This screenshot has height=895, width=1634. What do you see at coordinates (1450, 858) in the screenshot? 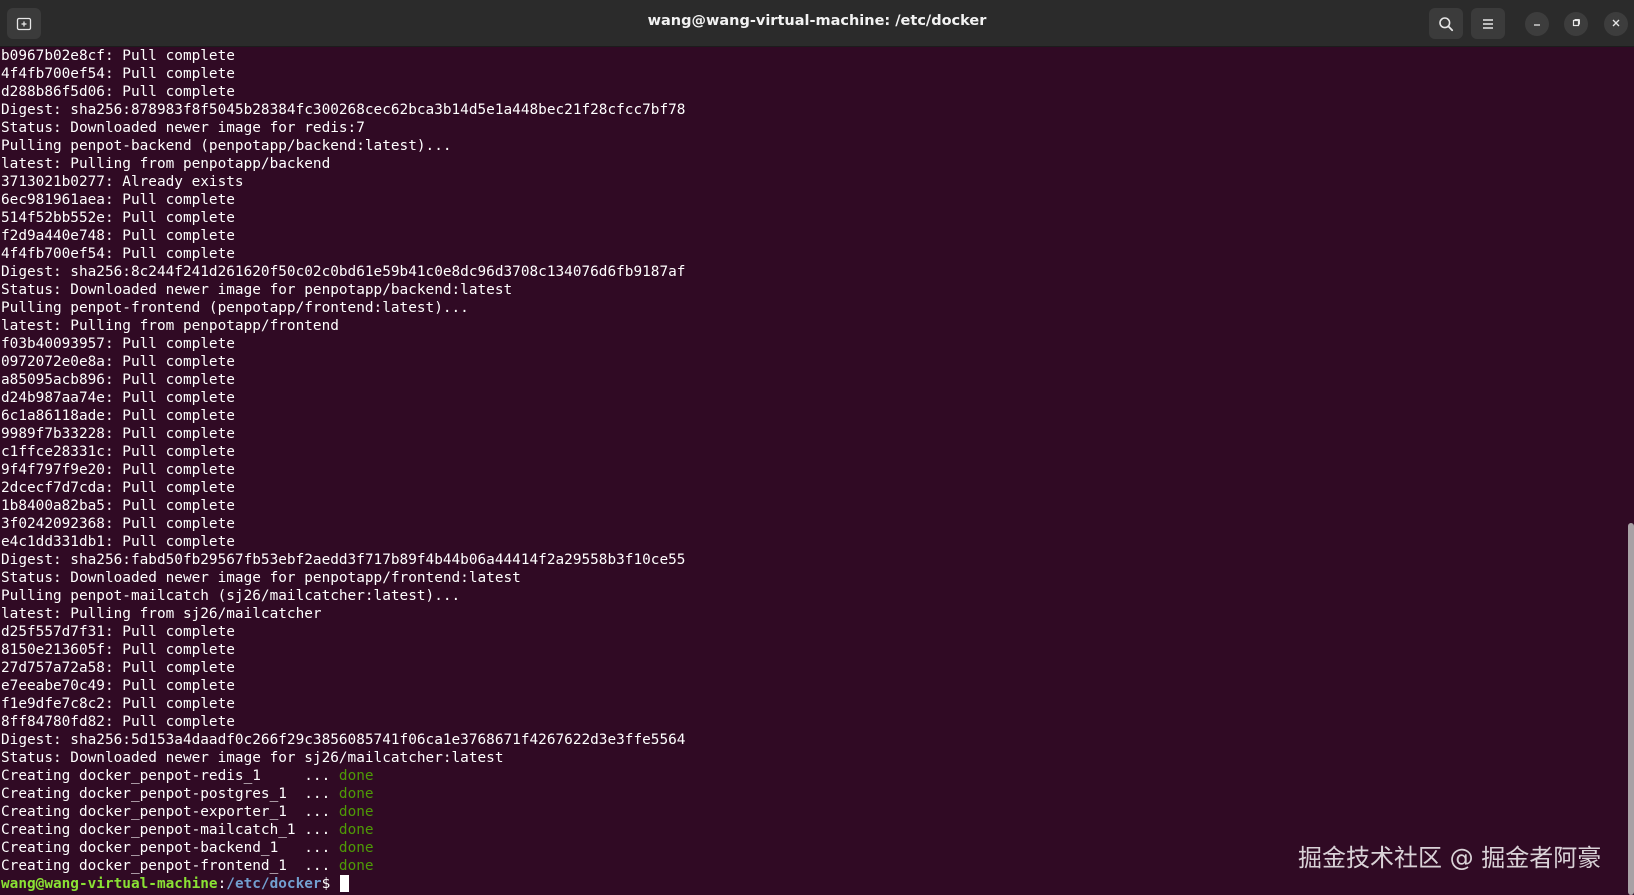
I see `watermark: 掘金技术社区 @ 掘金者阿豪` at bounding box center [1450, 858].